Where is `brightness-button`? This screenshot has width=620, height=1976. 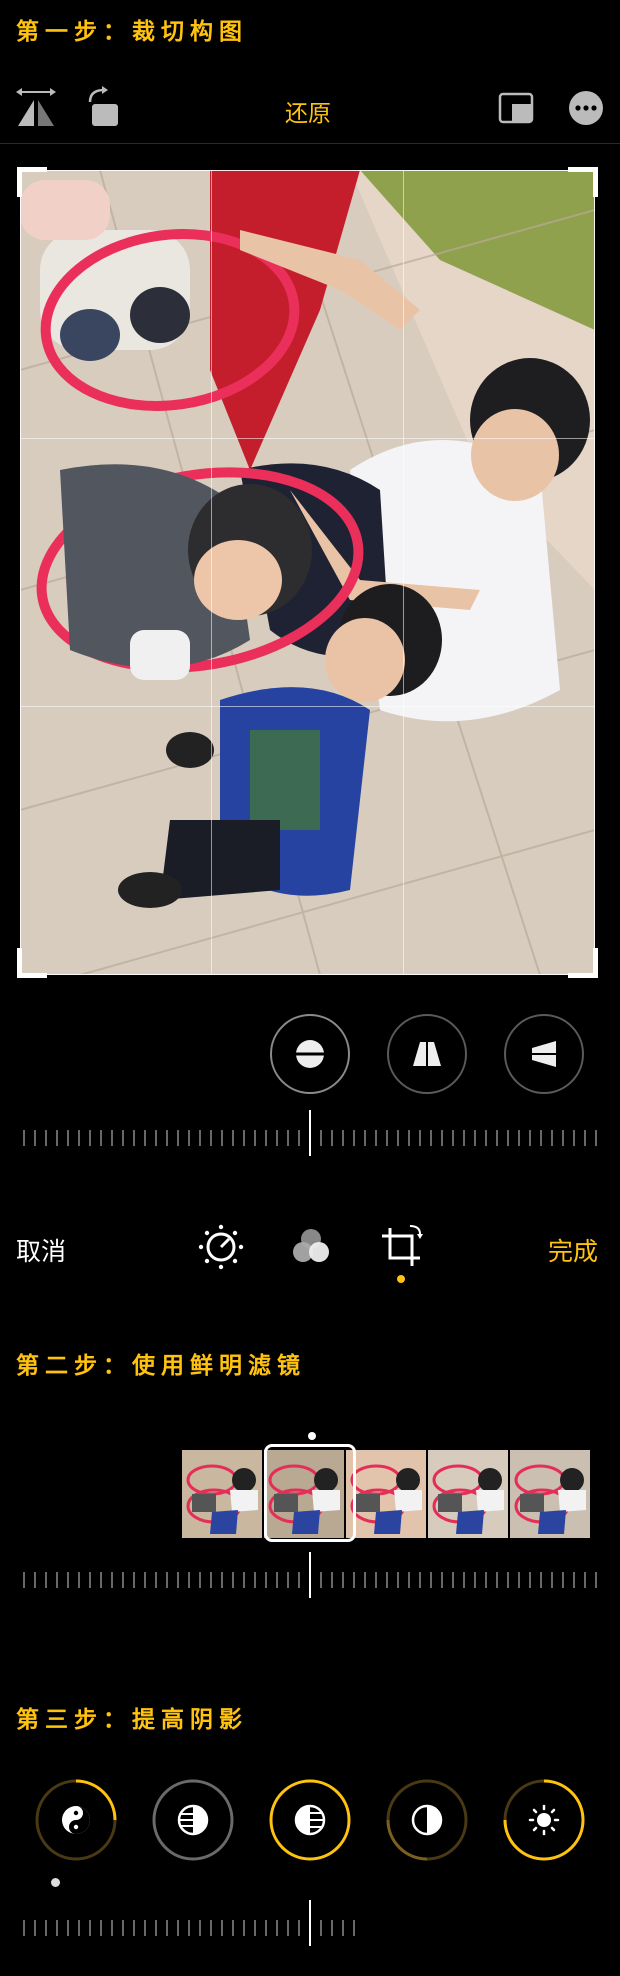 brightness-button is located at coordinates (544, 1820).